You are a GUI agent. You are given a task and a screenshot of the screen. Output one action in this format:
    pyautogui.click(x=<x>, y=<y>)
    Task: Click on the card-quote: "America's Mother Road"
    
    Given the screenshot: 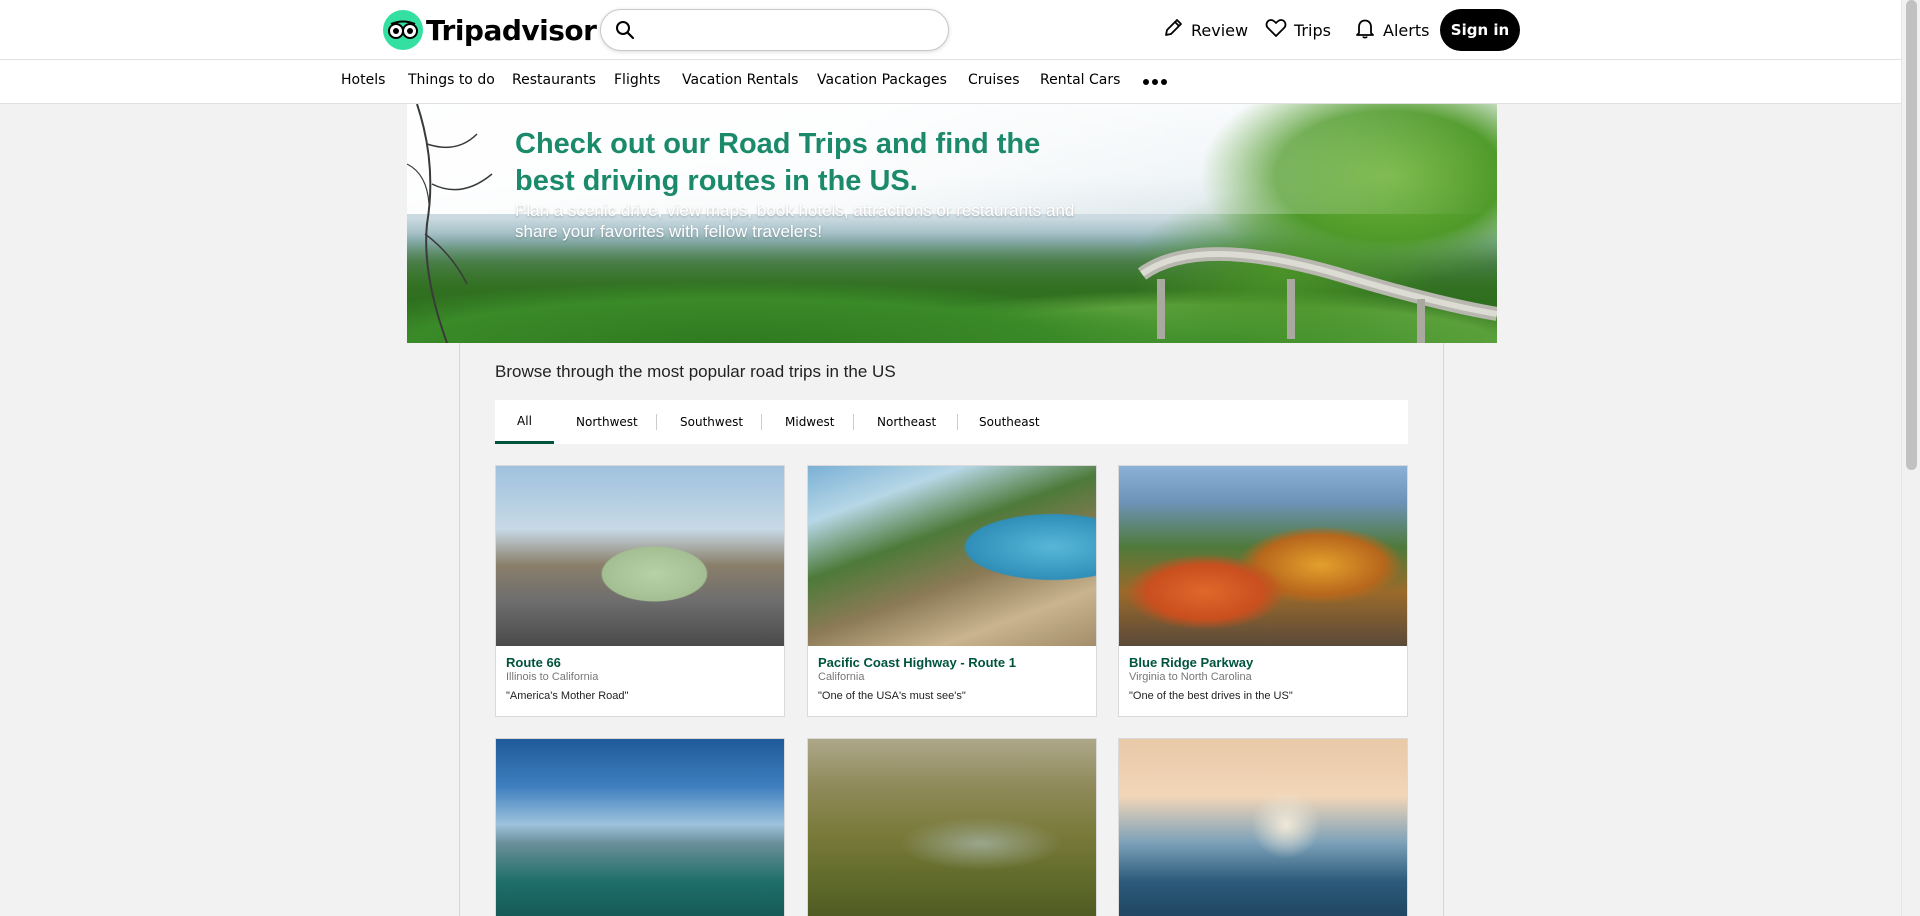 What is the action you would take?
    pyautogui.click(x=567, y=696)
    